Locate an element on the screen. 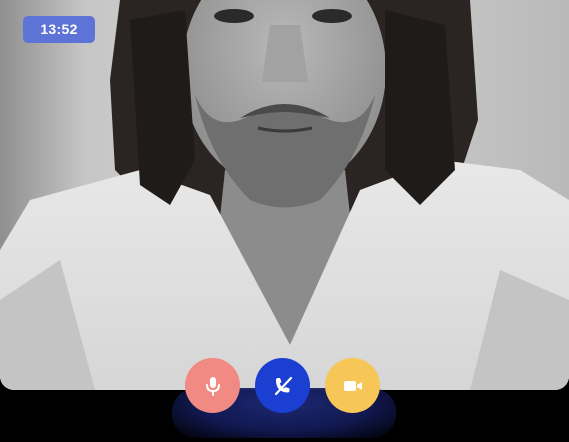  end-call-button is located at coordinates (282, 385).